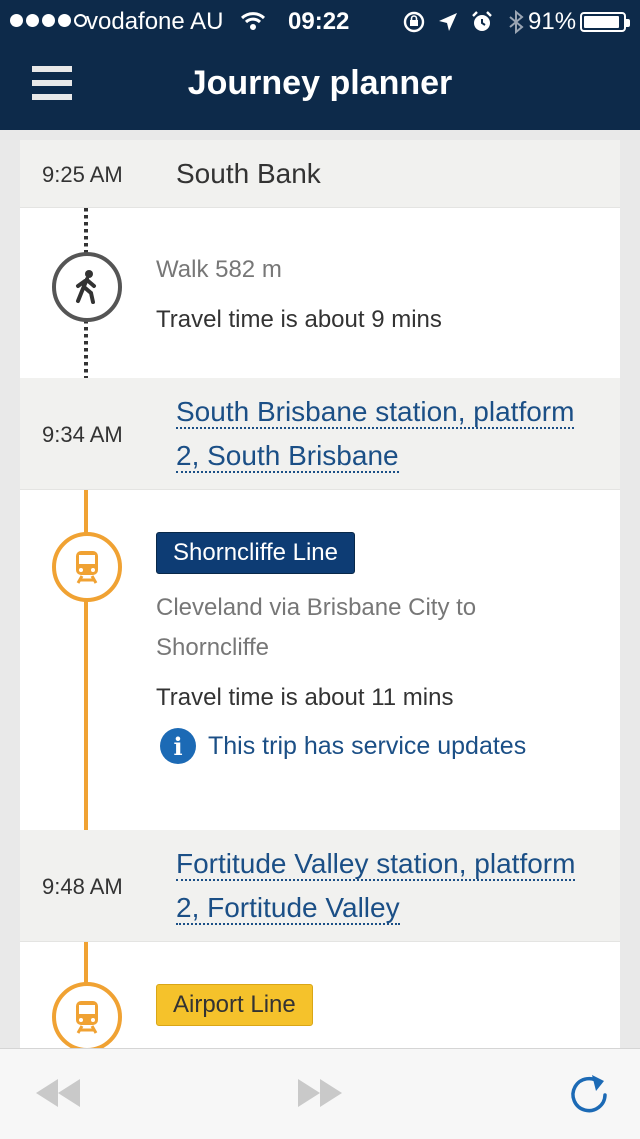 This screenshot has width=640, height=1139. I want to click on leg-walk: Walk 582 m Travel time is about 9 mins, so click(320, 293).